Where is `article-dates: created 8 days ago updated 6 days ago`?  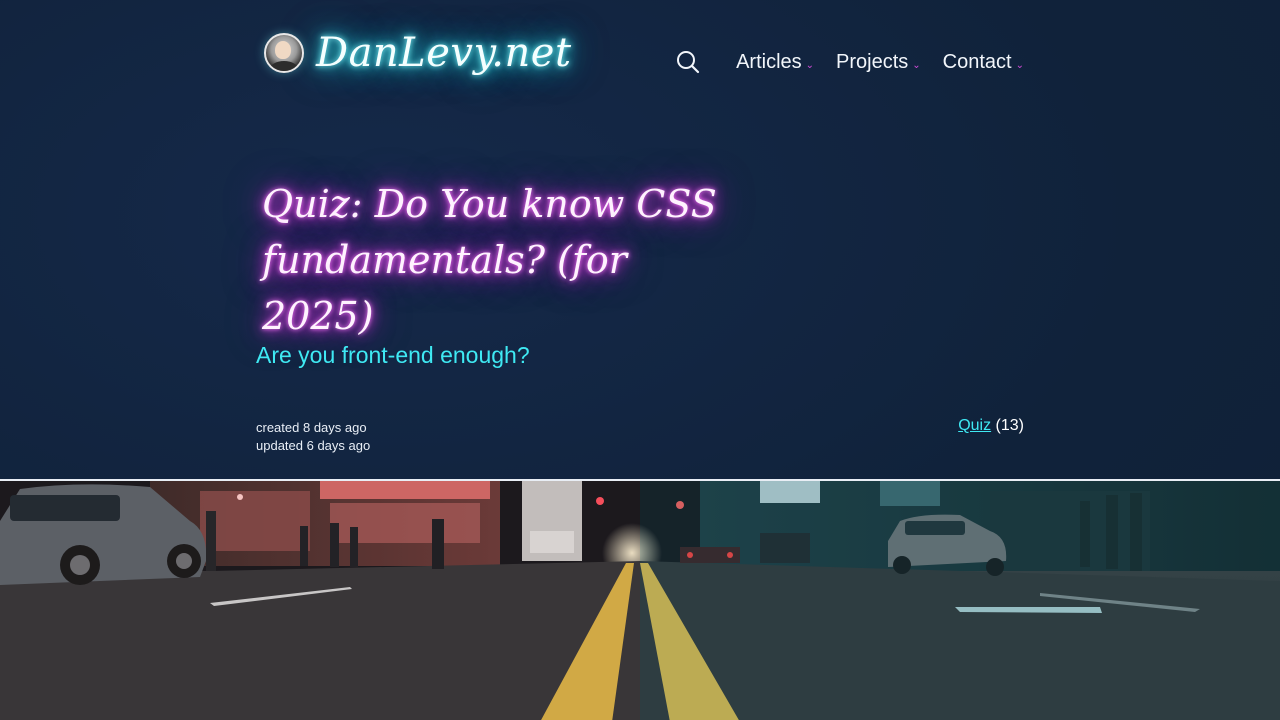 article-dates: created 8 days ago updated 6 days ago is located at coordinates (313, 437).